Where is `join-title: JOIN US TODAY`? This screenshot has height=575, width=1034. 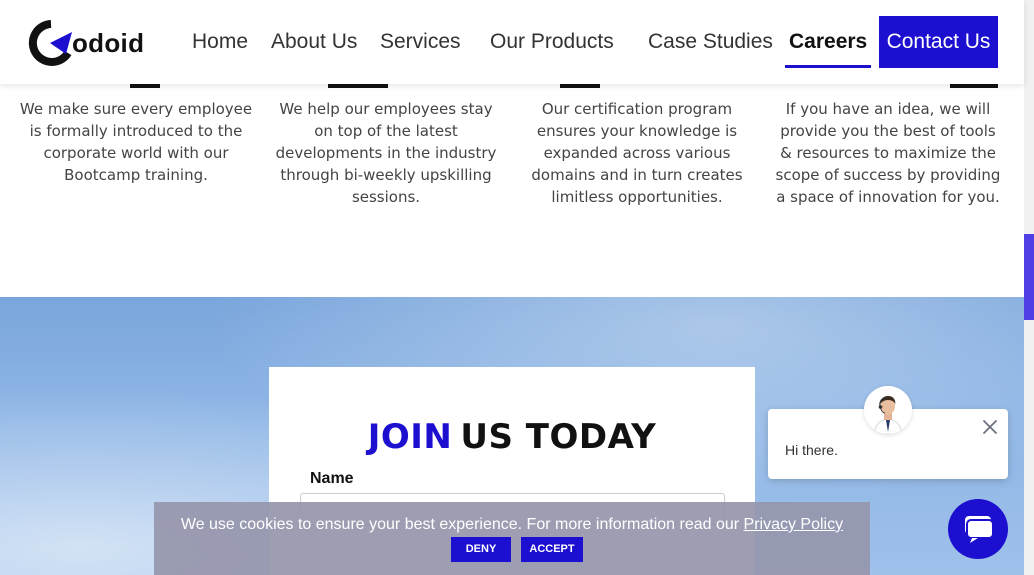
join-title: JOIN US TODAY is located at coordinates (512, 437).